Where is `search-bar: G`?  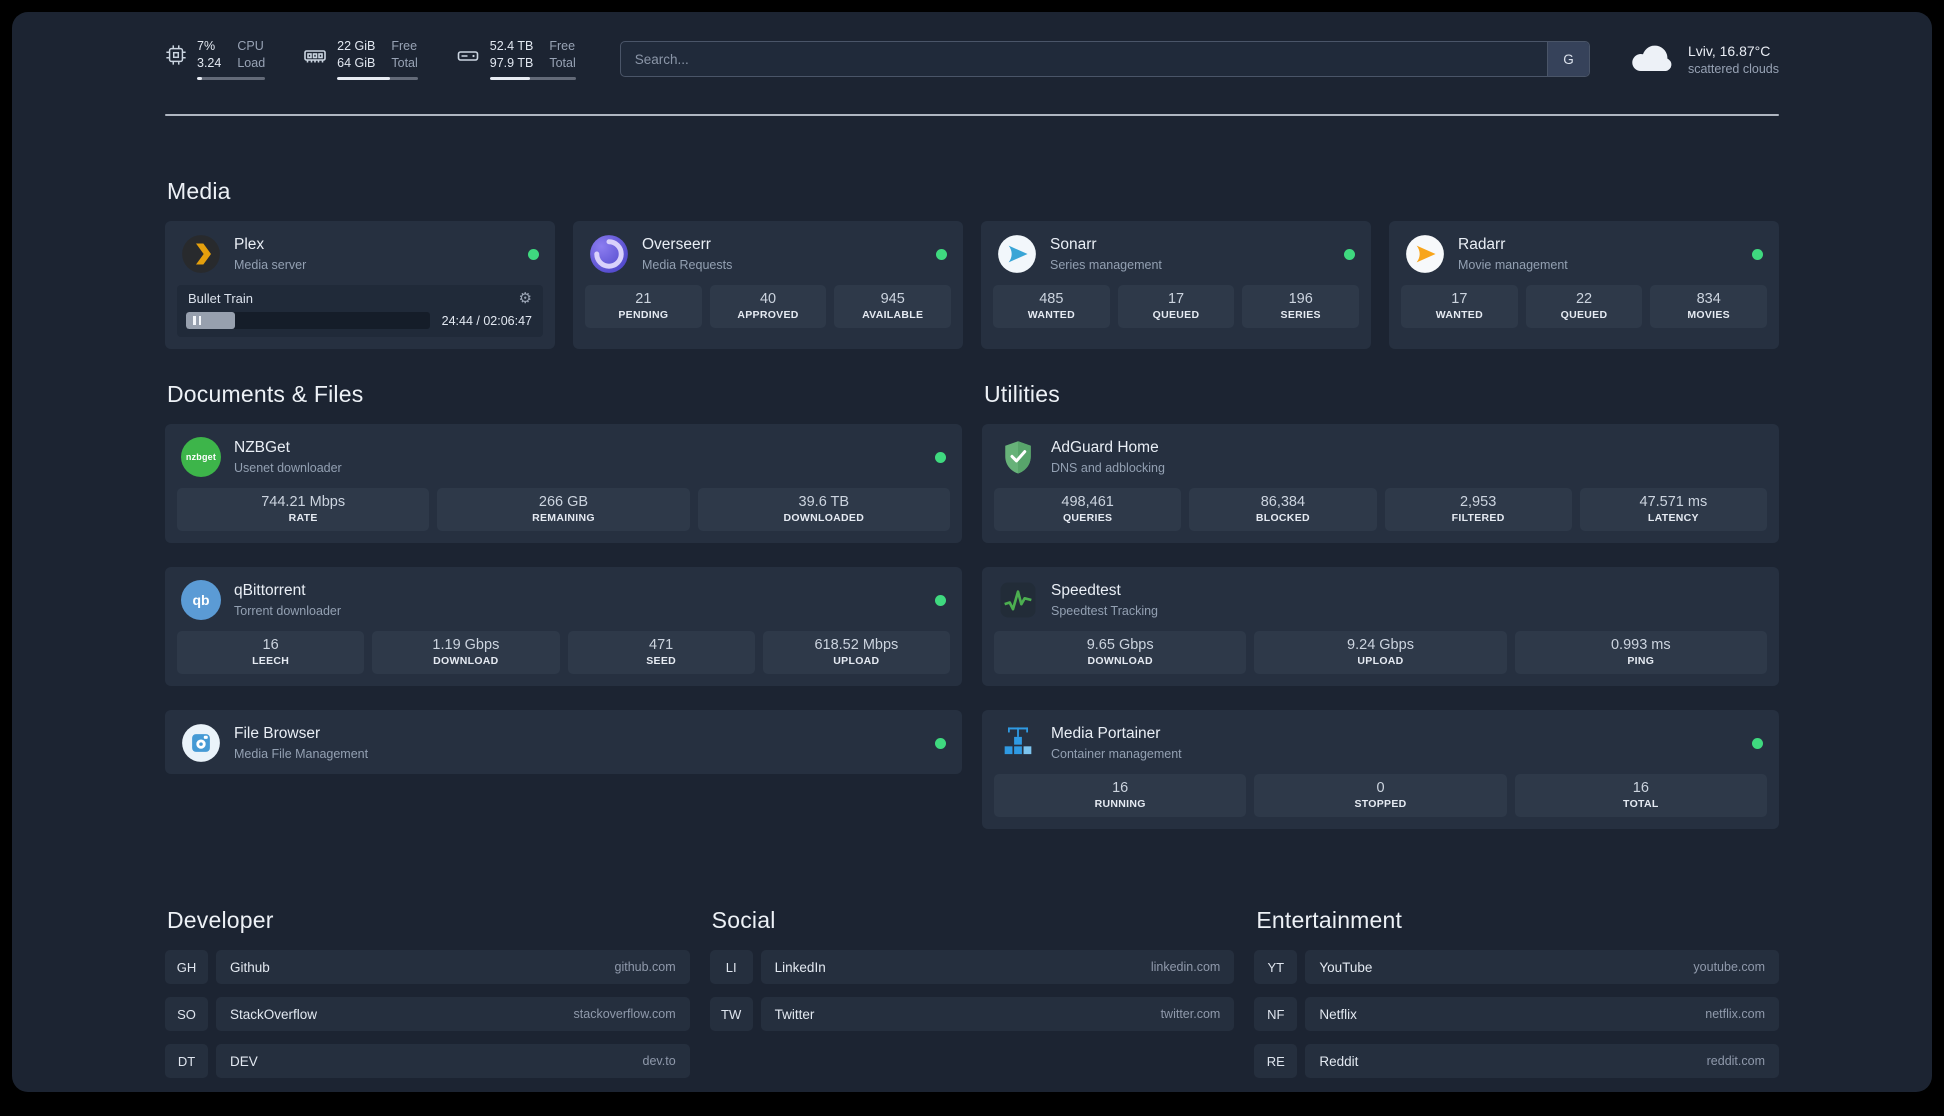 search-bar: G is located at coordinates (1104, 59).